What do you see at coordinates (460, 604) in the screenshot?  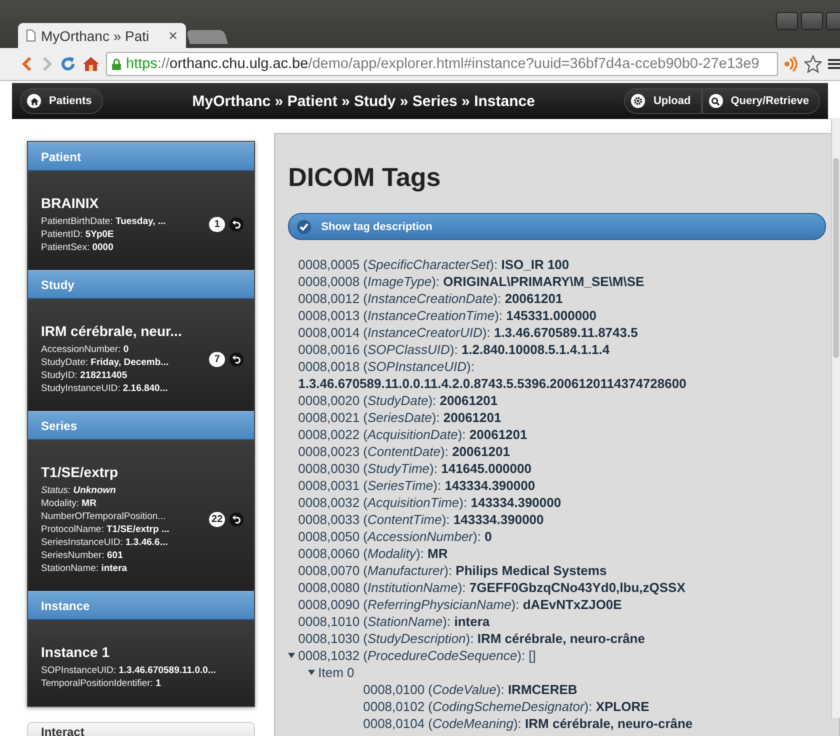 I see `tag-line: 0008,0090 (ReferringPhysicianName): dAEvNTxZJO0E` at bounding box center [460, 604].